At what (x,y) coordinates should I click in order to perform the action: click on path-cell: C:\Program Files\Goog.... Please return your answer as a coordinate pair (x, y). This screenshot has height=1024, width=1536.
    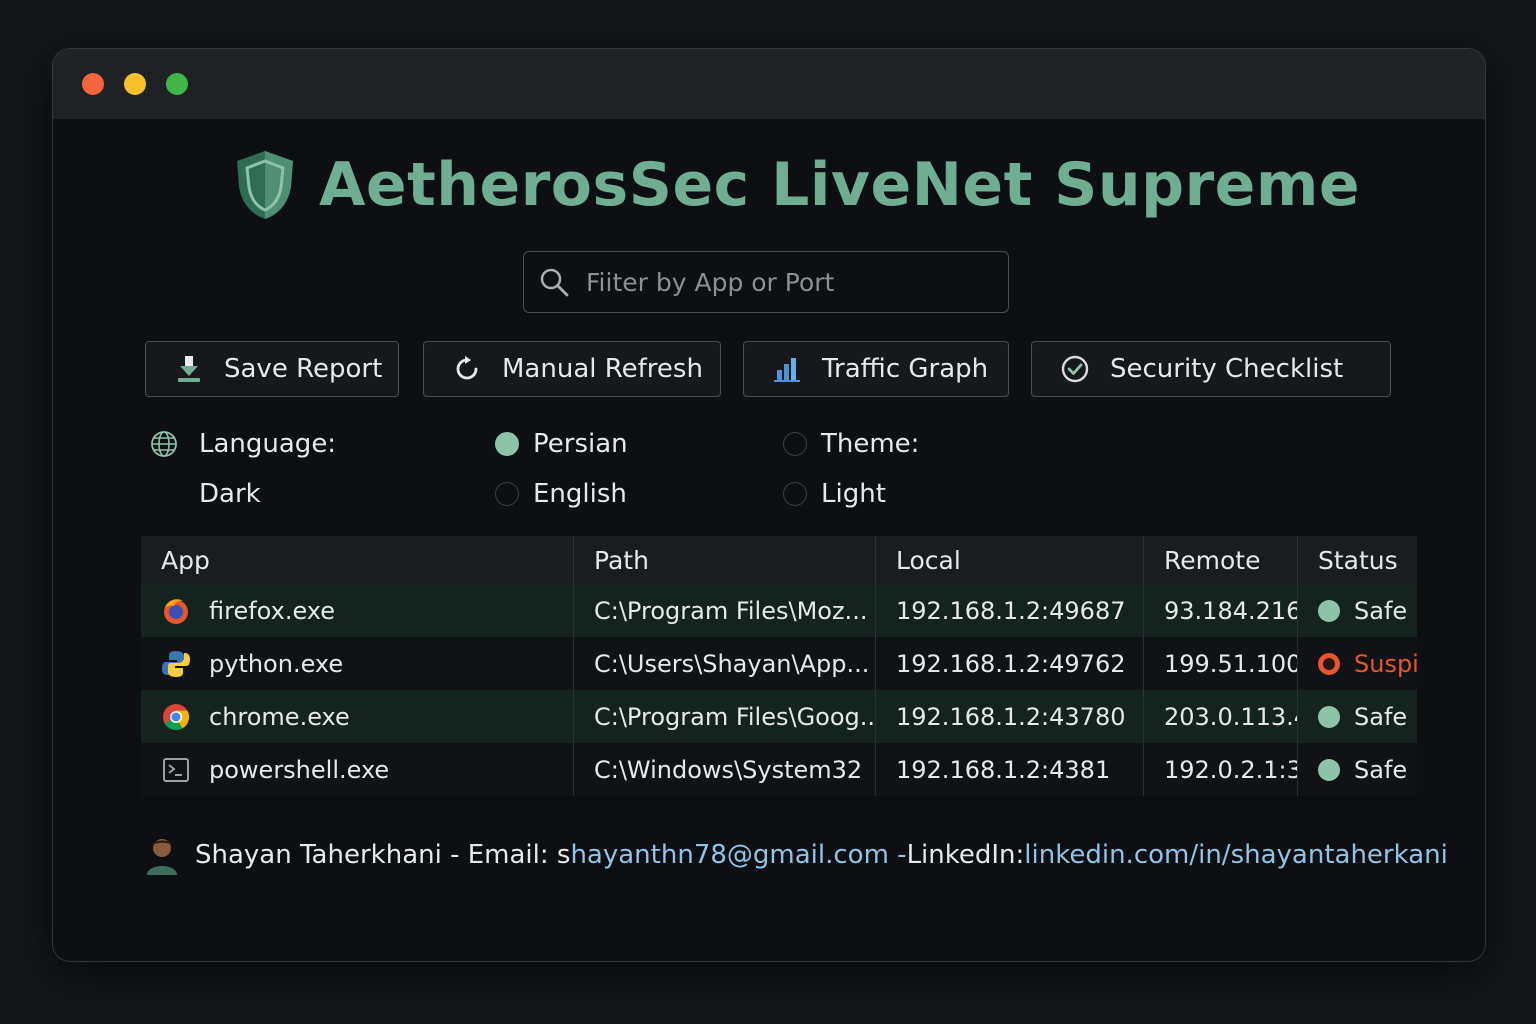
    Looking at the image, I should click on (725, 716).